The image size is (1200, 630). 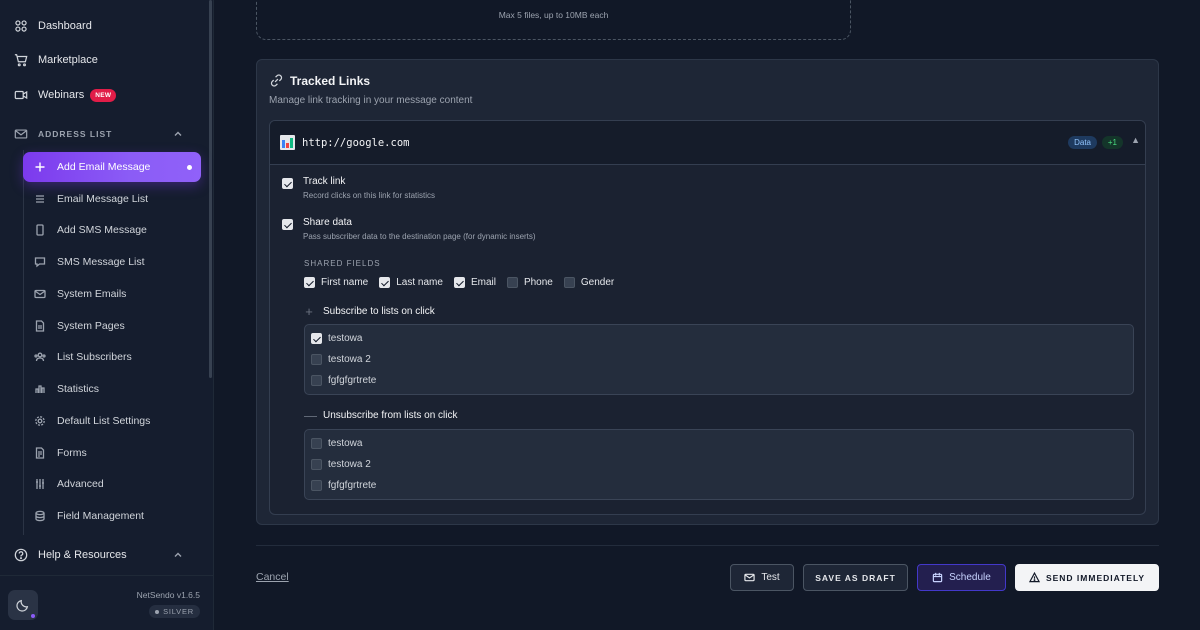 I want to click on sidebar-item-label: SMS Message List, so click(x=101, y=262).